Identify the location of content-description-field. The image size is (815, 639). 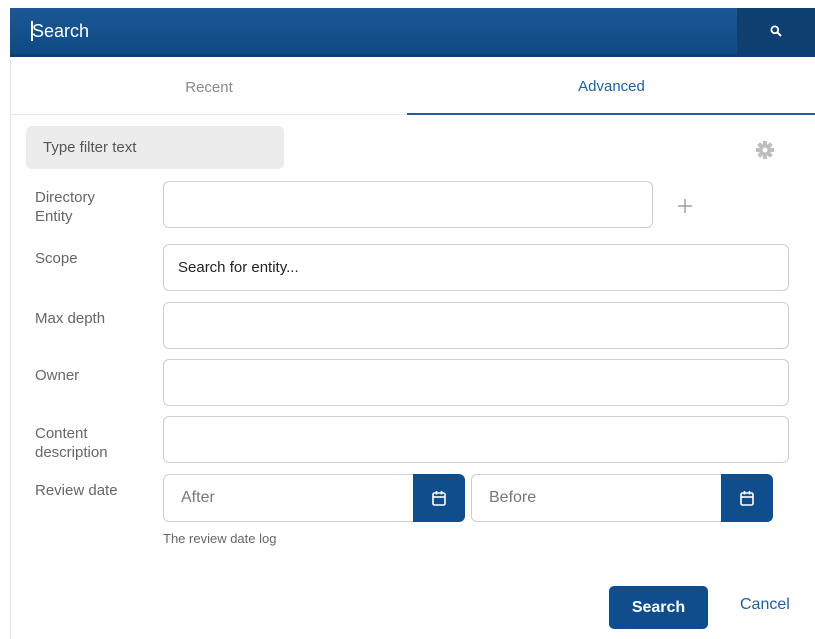
(476, 439).